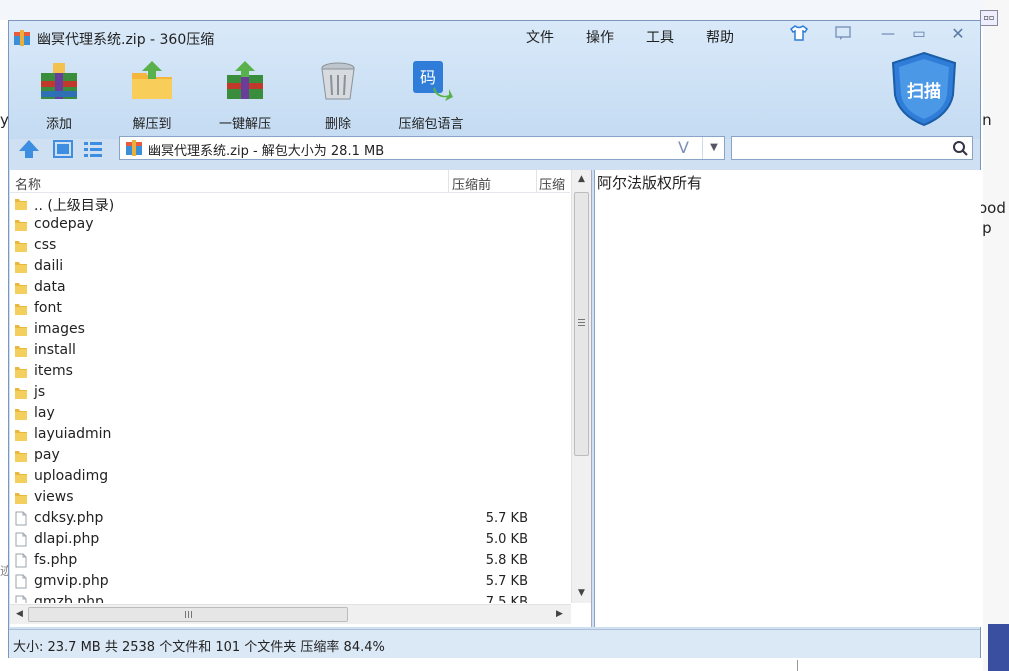 The height and width of the screenshot is (671, 1009). Describe the element at coordinates (188, 614) in the screenshot. I see `horizontal-scroll-thumb` at that location.